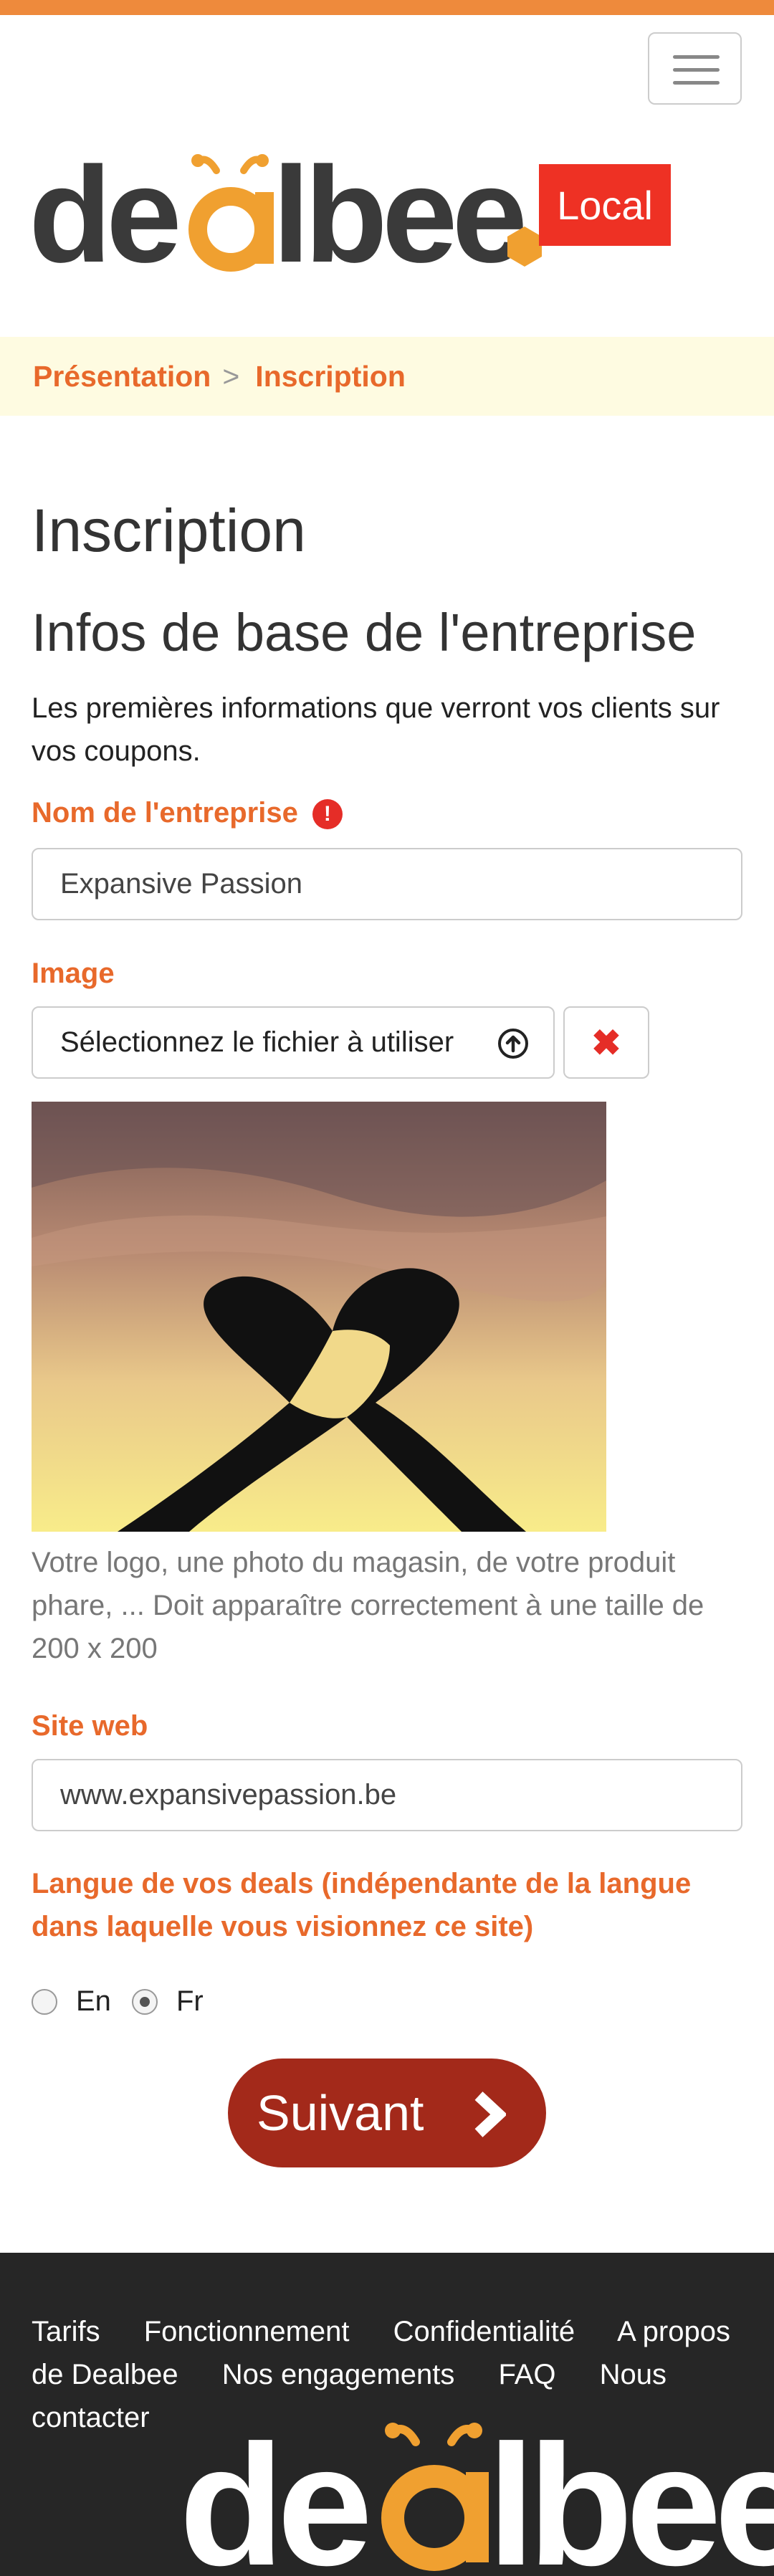 The width and height of the screenshot is (774, 2576). Describe the element at coordinates (476, 2492) in the screenshot. I see `footer-dealbee-logo: de lbee` at that location.